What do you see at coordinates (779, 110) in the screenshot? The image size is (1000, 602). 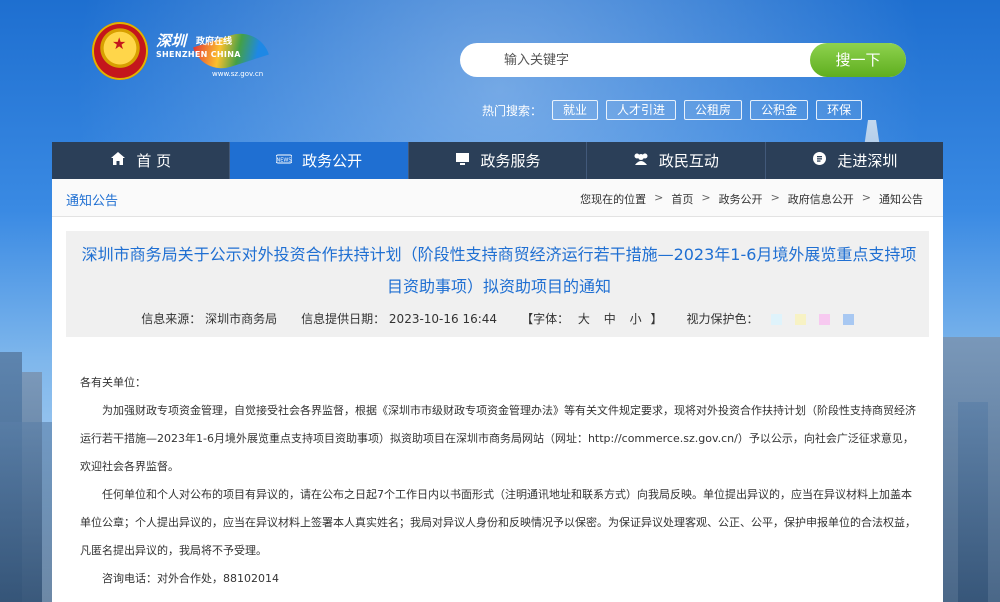 I see `hot-tag-gongjijin: 公积金` at bounding box center [779, 110].